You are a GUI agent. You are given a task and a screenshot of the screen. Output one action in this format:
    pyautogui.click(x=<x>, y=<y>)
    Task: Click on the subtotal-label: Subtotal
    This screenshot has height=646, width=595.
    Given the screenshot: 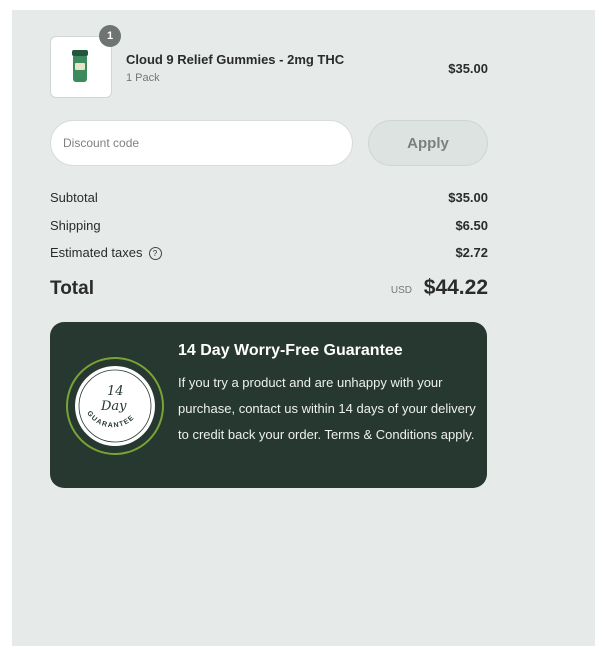 What is the action you would take?
    pyautogui.click(x=74, y=197)
    